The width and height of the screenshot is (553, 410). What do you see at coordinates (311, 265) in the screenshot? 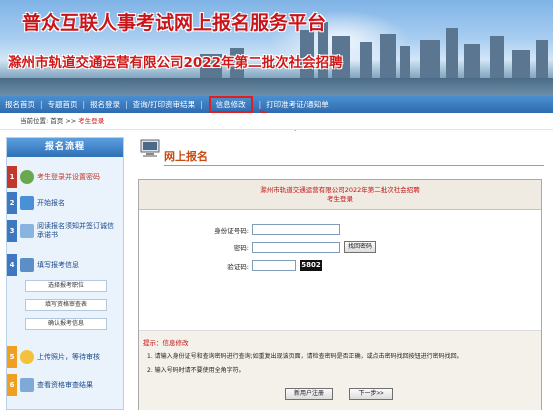
I see `captcha-image: 5802` at bounding box center [311, 265].